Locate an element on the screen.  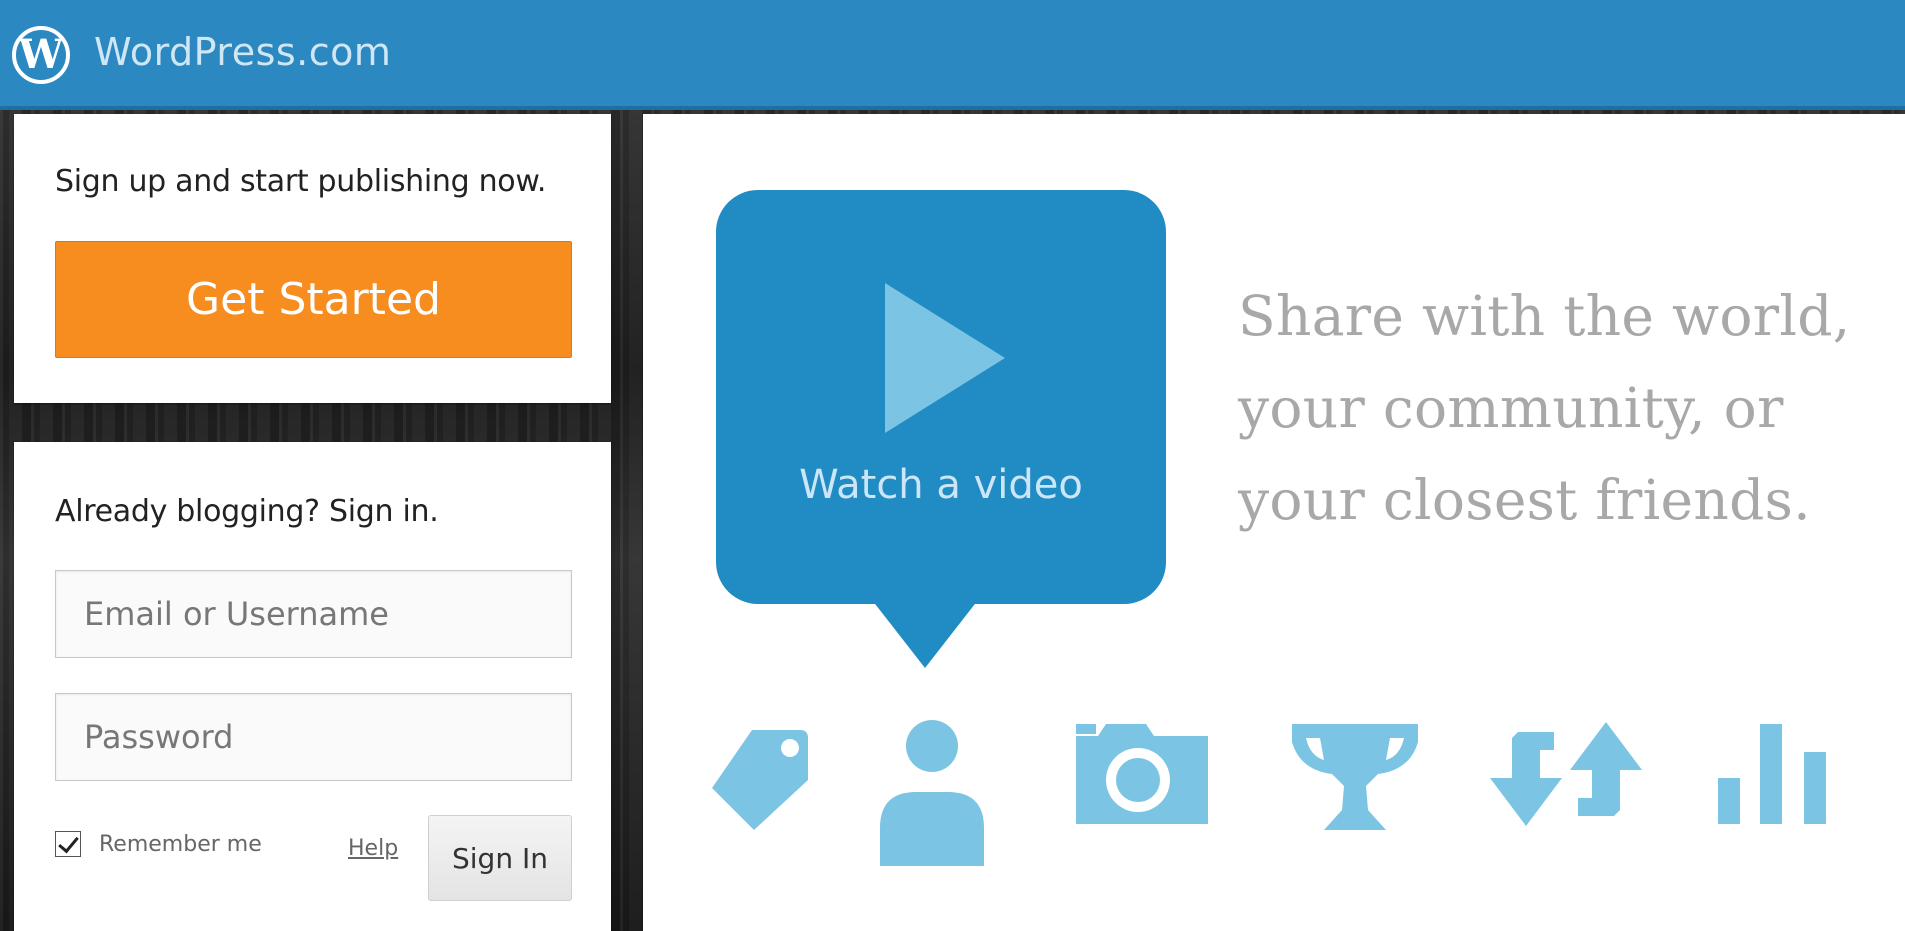
bar-chart-icon is located at coordinates (1772, 774).